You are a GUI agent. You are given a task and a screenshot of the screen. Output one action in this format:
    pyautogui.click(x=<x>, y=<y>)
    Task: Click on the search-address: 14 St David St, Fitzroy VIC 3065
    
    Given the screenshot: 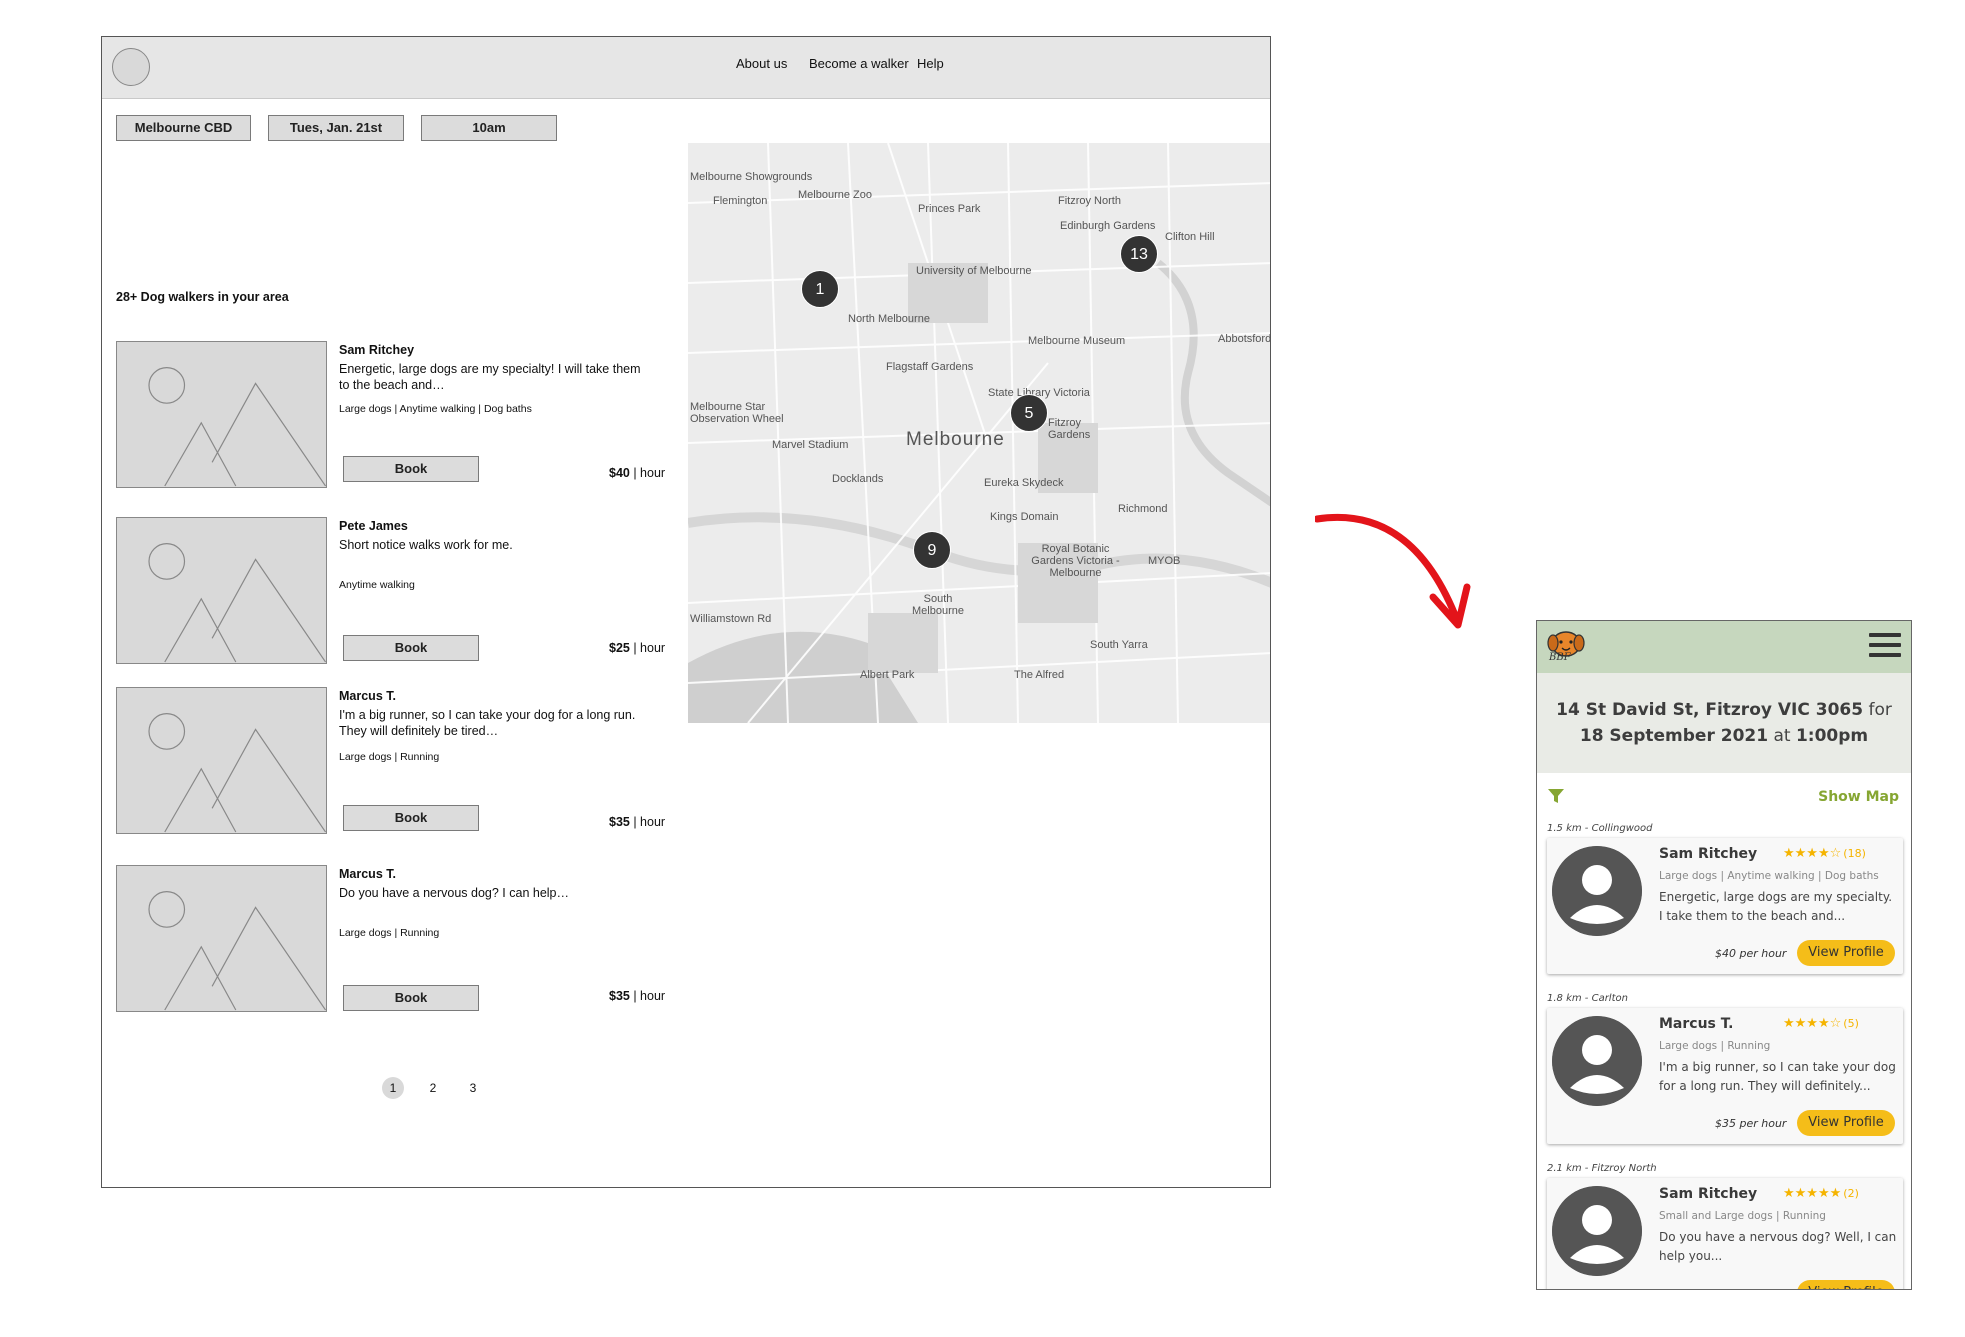 What is the action you would take?
    pyautogui.click(x=1710, y=710)
    